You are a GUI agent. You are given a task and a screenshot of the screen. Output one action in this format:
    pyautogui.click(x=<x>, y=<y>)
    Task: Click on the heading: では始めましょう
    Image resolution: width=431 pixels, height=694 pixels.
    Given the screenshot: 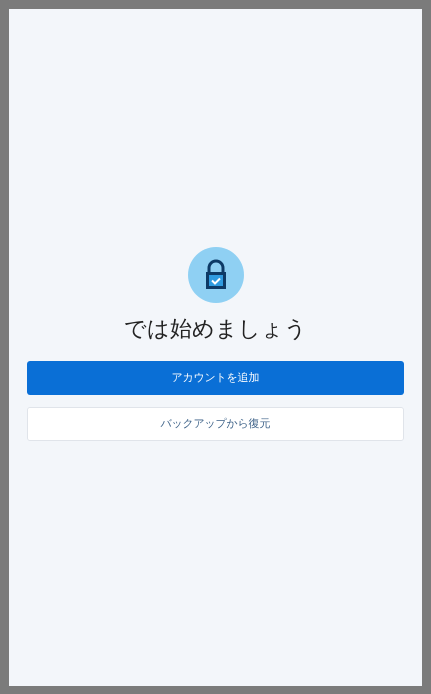 What is the action you would take?
    pyautogui.click(x=215, y=330)
    